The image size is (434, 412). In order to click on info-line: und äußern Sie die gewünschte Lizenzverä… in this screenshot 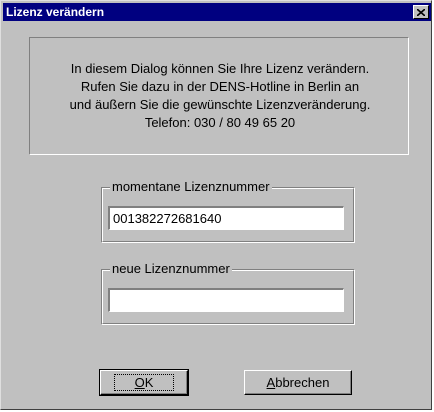, I will do `click(220, 104)`.